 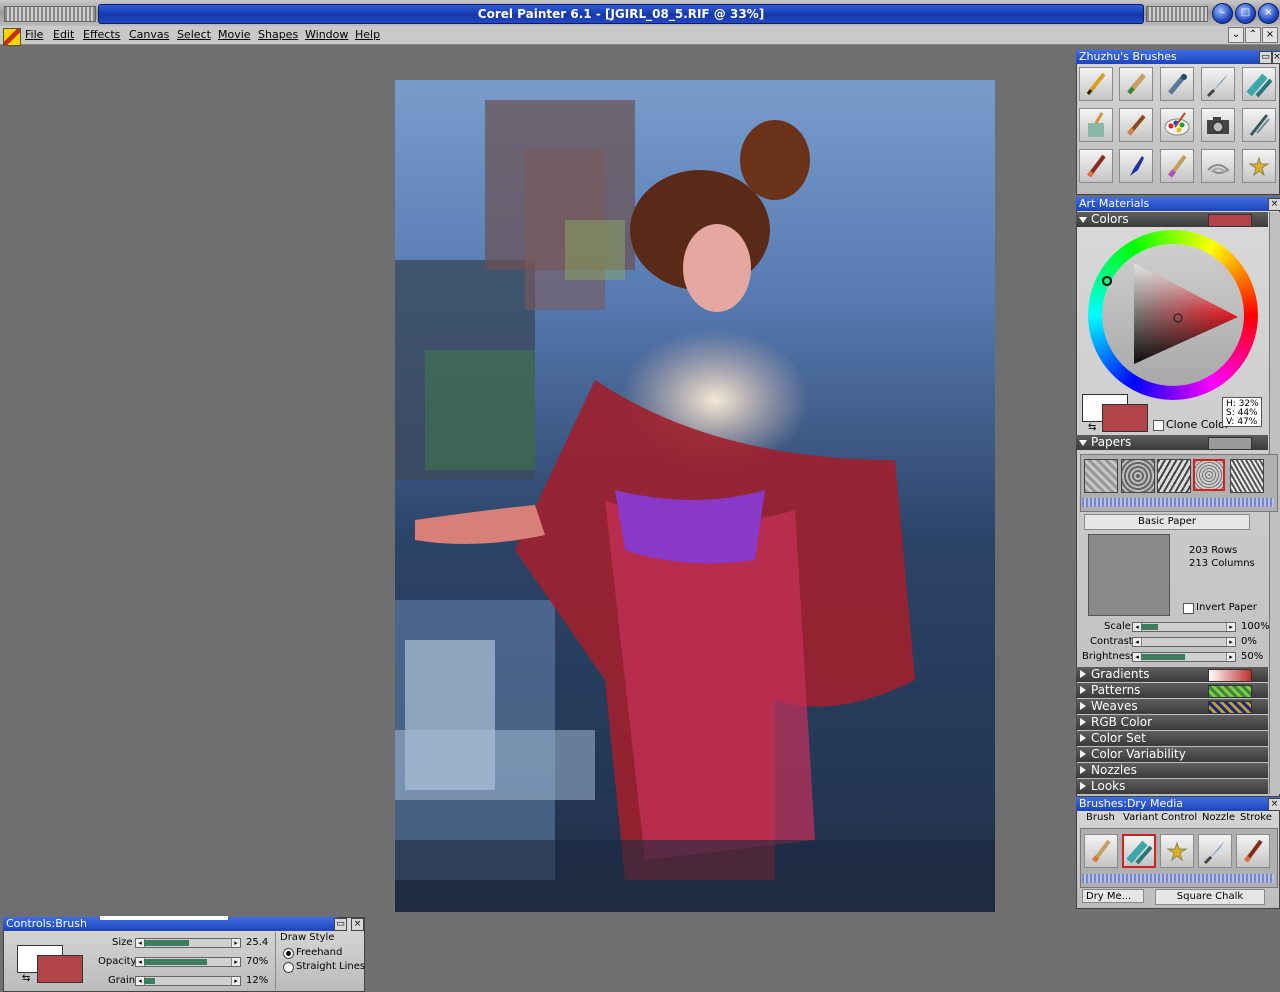 What do you see at coordinates (1268, 13) in the screenshot?
I see `close-button: ×` at bounding box center [1268, 13].